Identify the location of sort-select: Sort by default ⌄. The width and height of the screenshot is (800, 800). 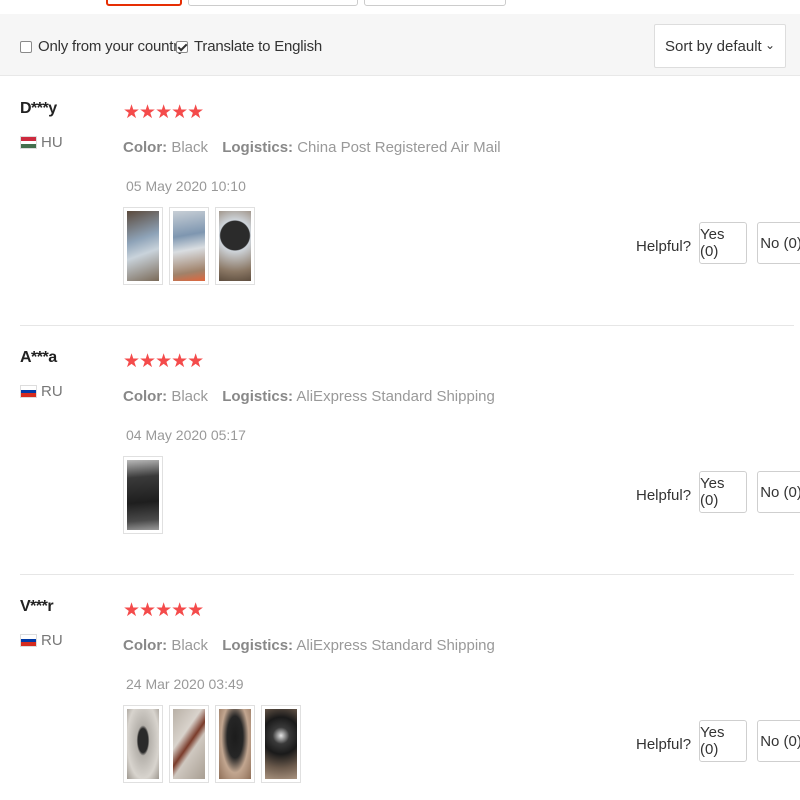
(720, 46).